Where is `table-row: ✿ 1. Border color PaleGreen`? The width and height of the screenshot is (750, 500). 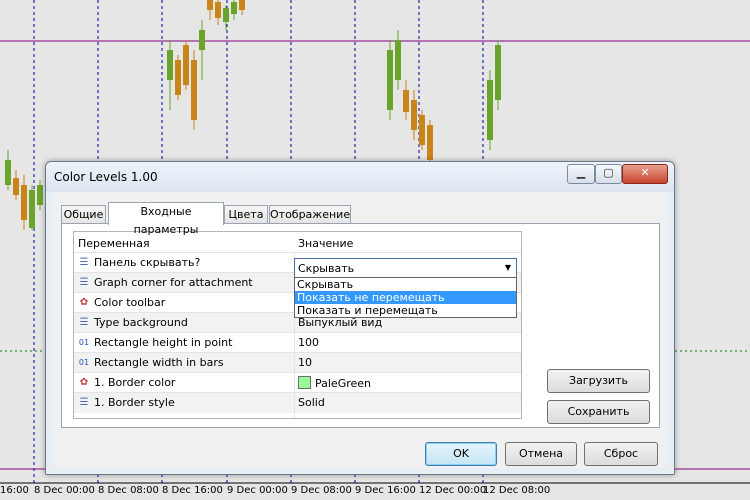
table-row: ✿ 1. Border color PaleGreen is located at coordinates (297, 382).